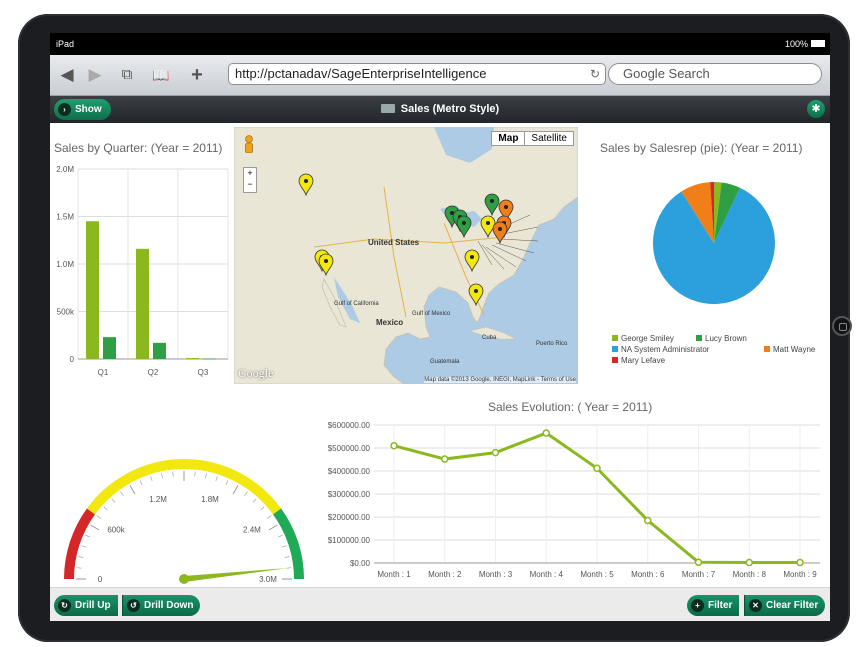 This screenshot has height=647, width=864. What do you see at coordinates (252, 530) in the screenshot?
I see `gauge-tick-label: 2.4M` at bounding box center [252, 530].